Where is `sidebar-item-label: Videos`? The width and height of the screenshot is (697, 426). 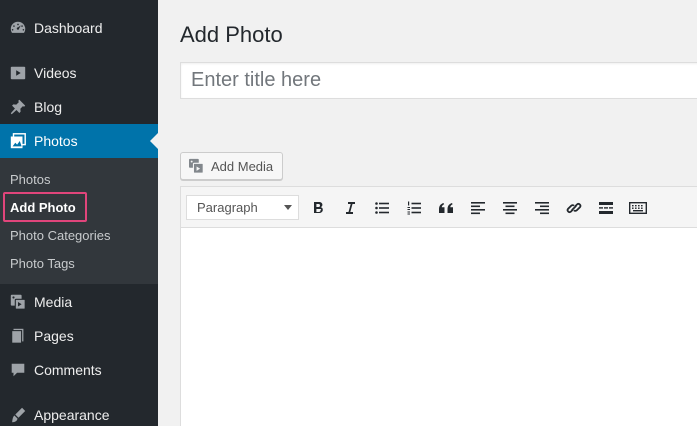 sidebar-item-label: Videos is located at coordinates (55, 73).